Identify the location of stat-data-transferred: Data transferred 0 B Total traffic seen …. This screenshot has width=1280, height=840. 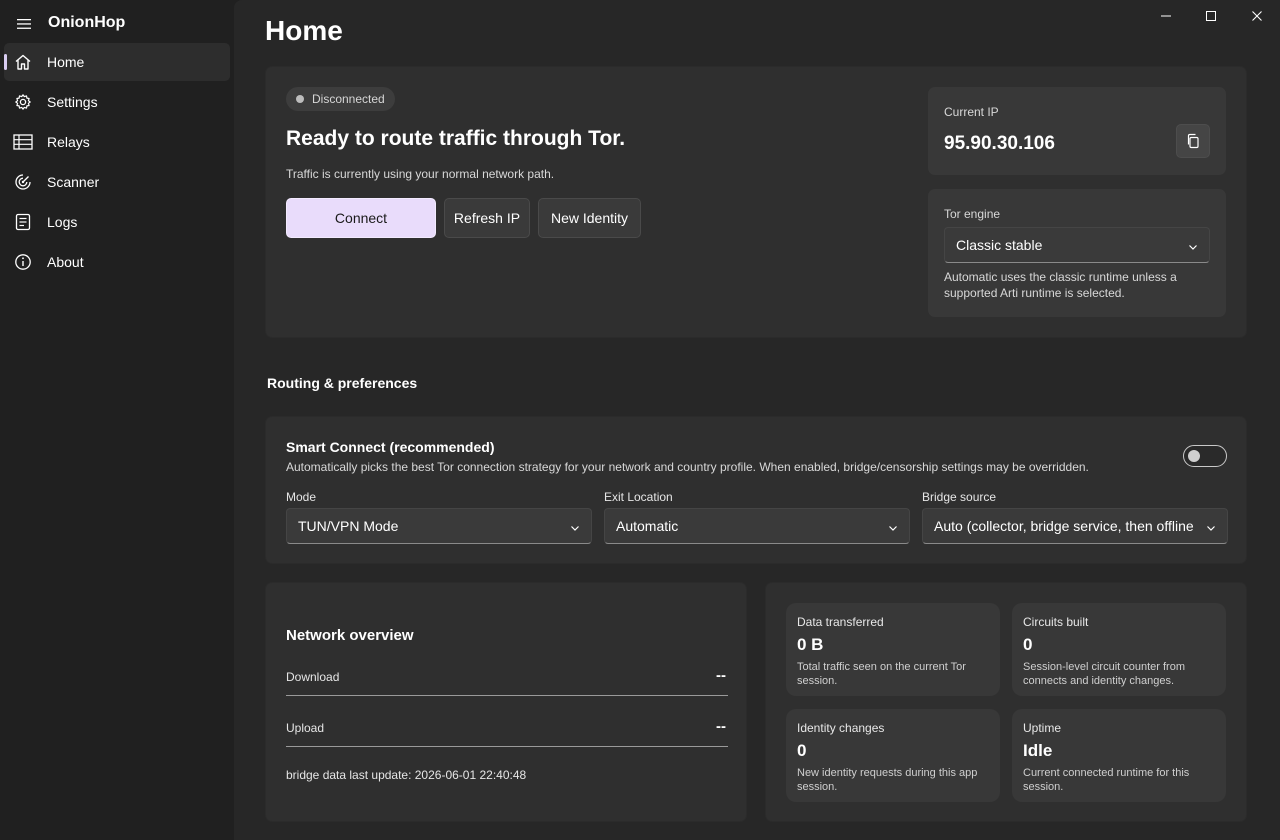
(893, 649).